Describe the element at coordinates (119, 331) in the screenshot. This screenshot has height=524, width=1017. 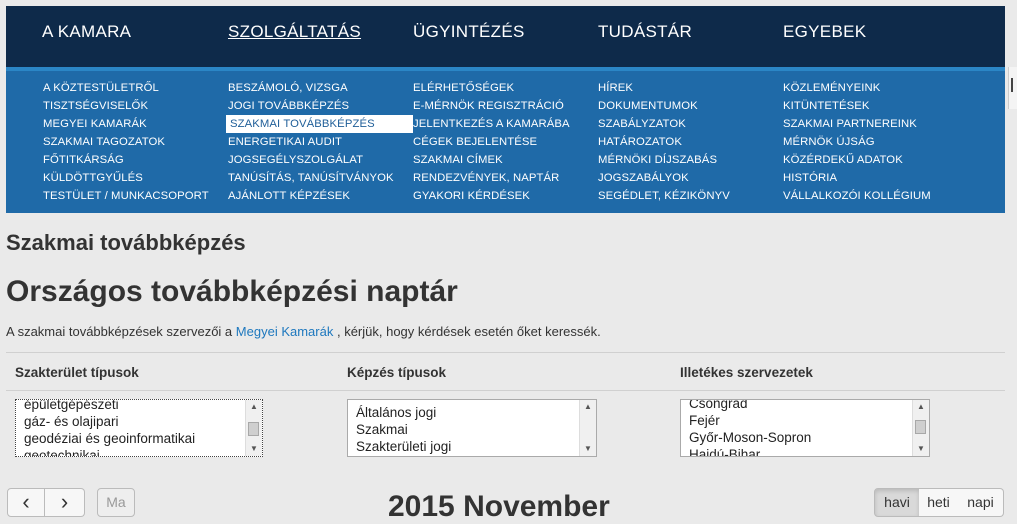
I see `intro-text-before: A szakmai továbbképzések szervezői a` at that location.